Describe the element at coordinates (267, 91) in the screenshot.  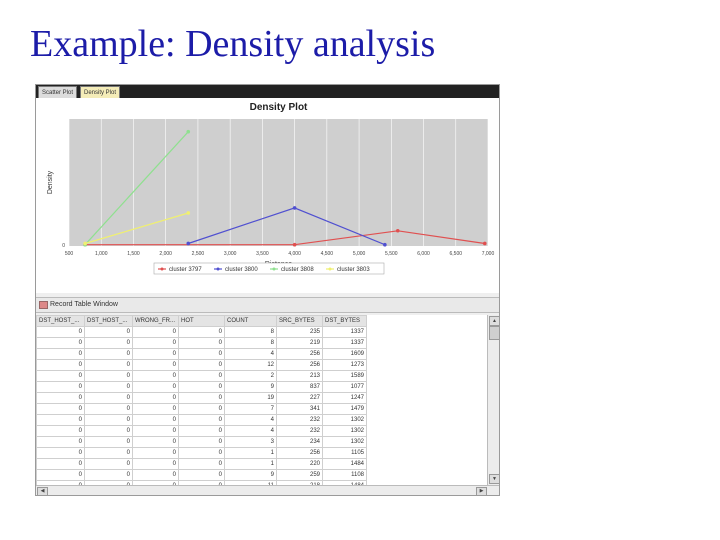
I see `tab-bar: Scatter Plot Density Plot` at that location.